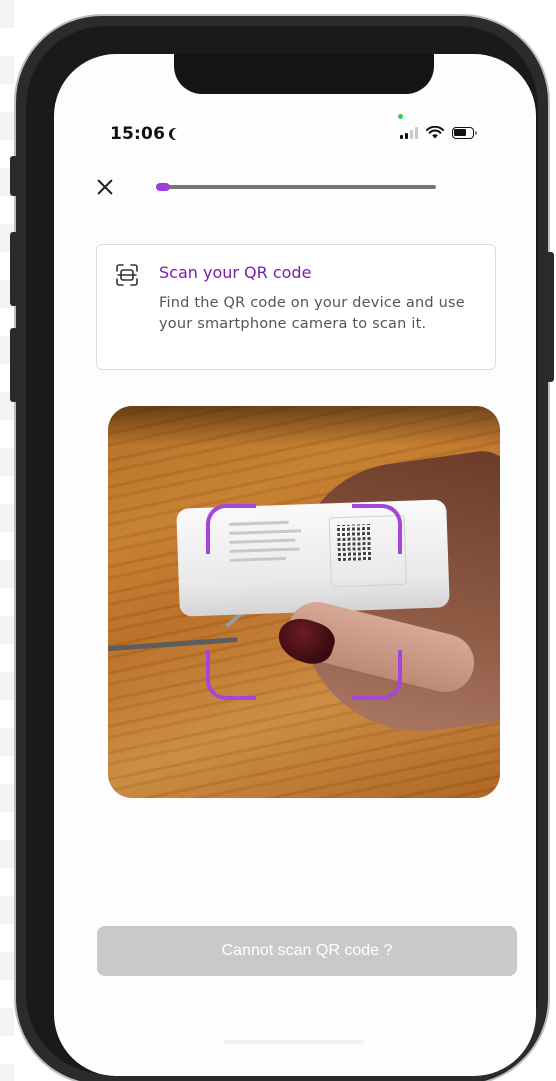 The width and height of the screenshot is (556, 1081). Describe the element at coordinates (550, 317) in the screenshot. I see `power-button` at that location.